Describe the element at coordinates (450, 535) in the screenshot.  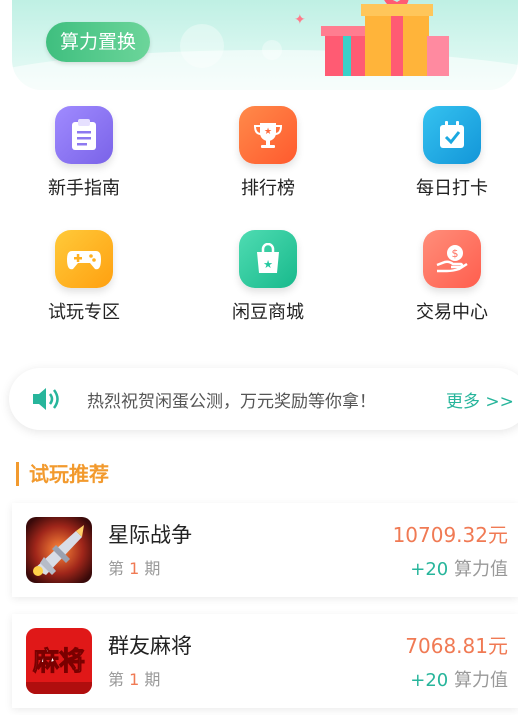
I see `reward-amount: 10709.32元` at that location.